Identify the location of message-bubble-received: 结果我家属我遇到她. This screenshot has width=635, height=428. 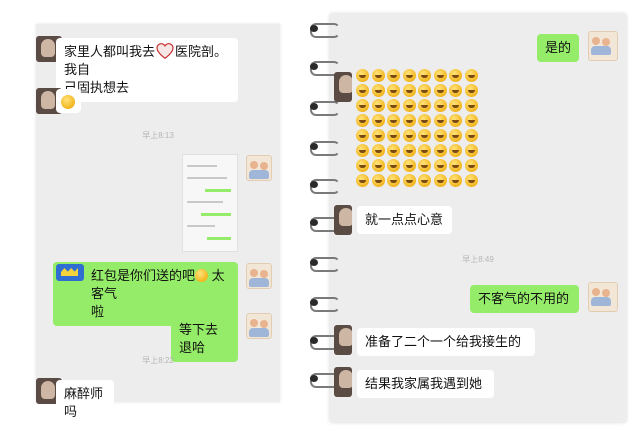
(425, 384).